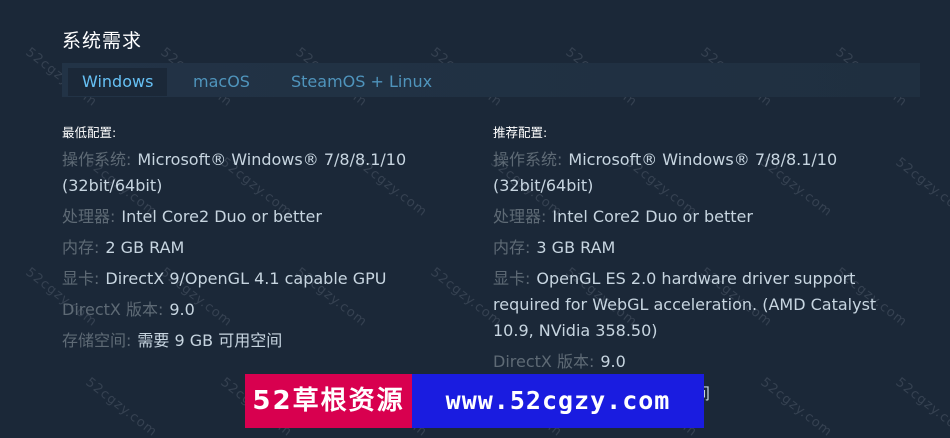 This screenshot has height=438, width=950. I want to click on min-directx-row: DirectX 版本: 9.0, so click(262, 310).